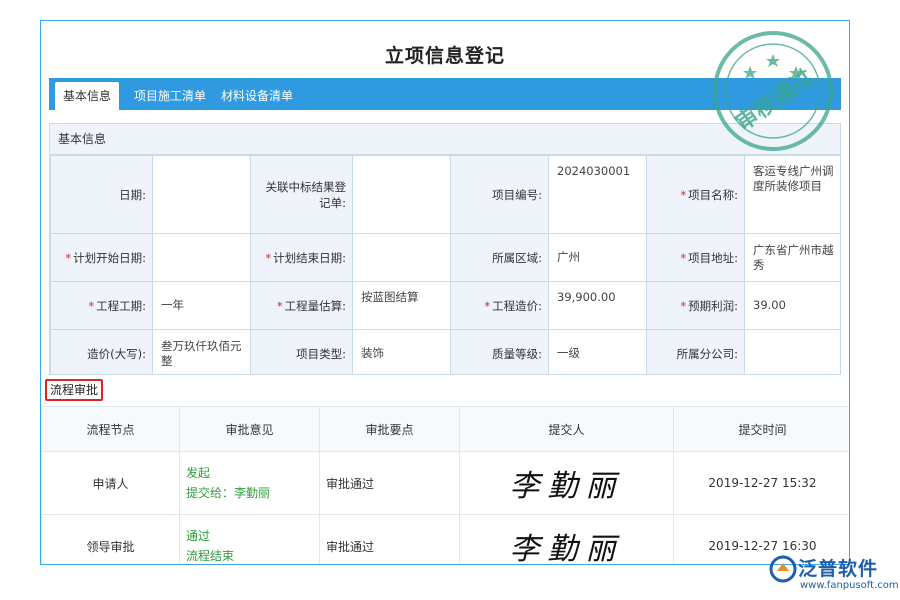  Describe the element at coordinates (499, 257) in the screenshot. I see `region-label: 所属区域:` at that location.